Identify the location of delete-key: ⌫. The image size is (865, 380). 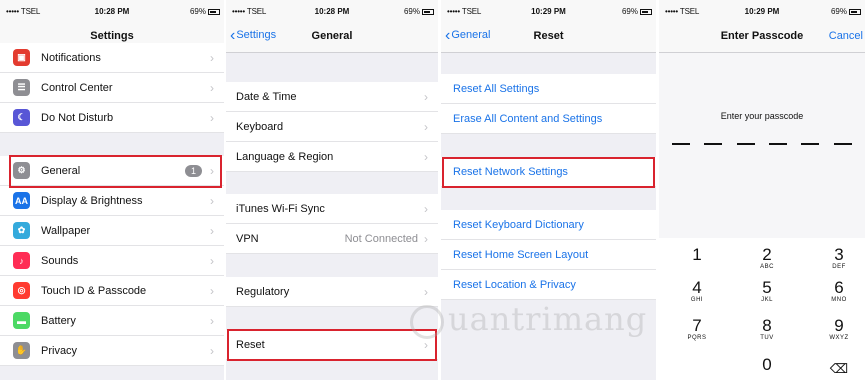
(839, 369).